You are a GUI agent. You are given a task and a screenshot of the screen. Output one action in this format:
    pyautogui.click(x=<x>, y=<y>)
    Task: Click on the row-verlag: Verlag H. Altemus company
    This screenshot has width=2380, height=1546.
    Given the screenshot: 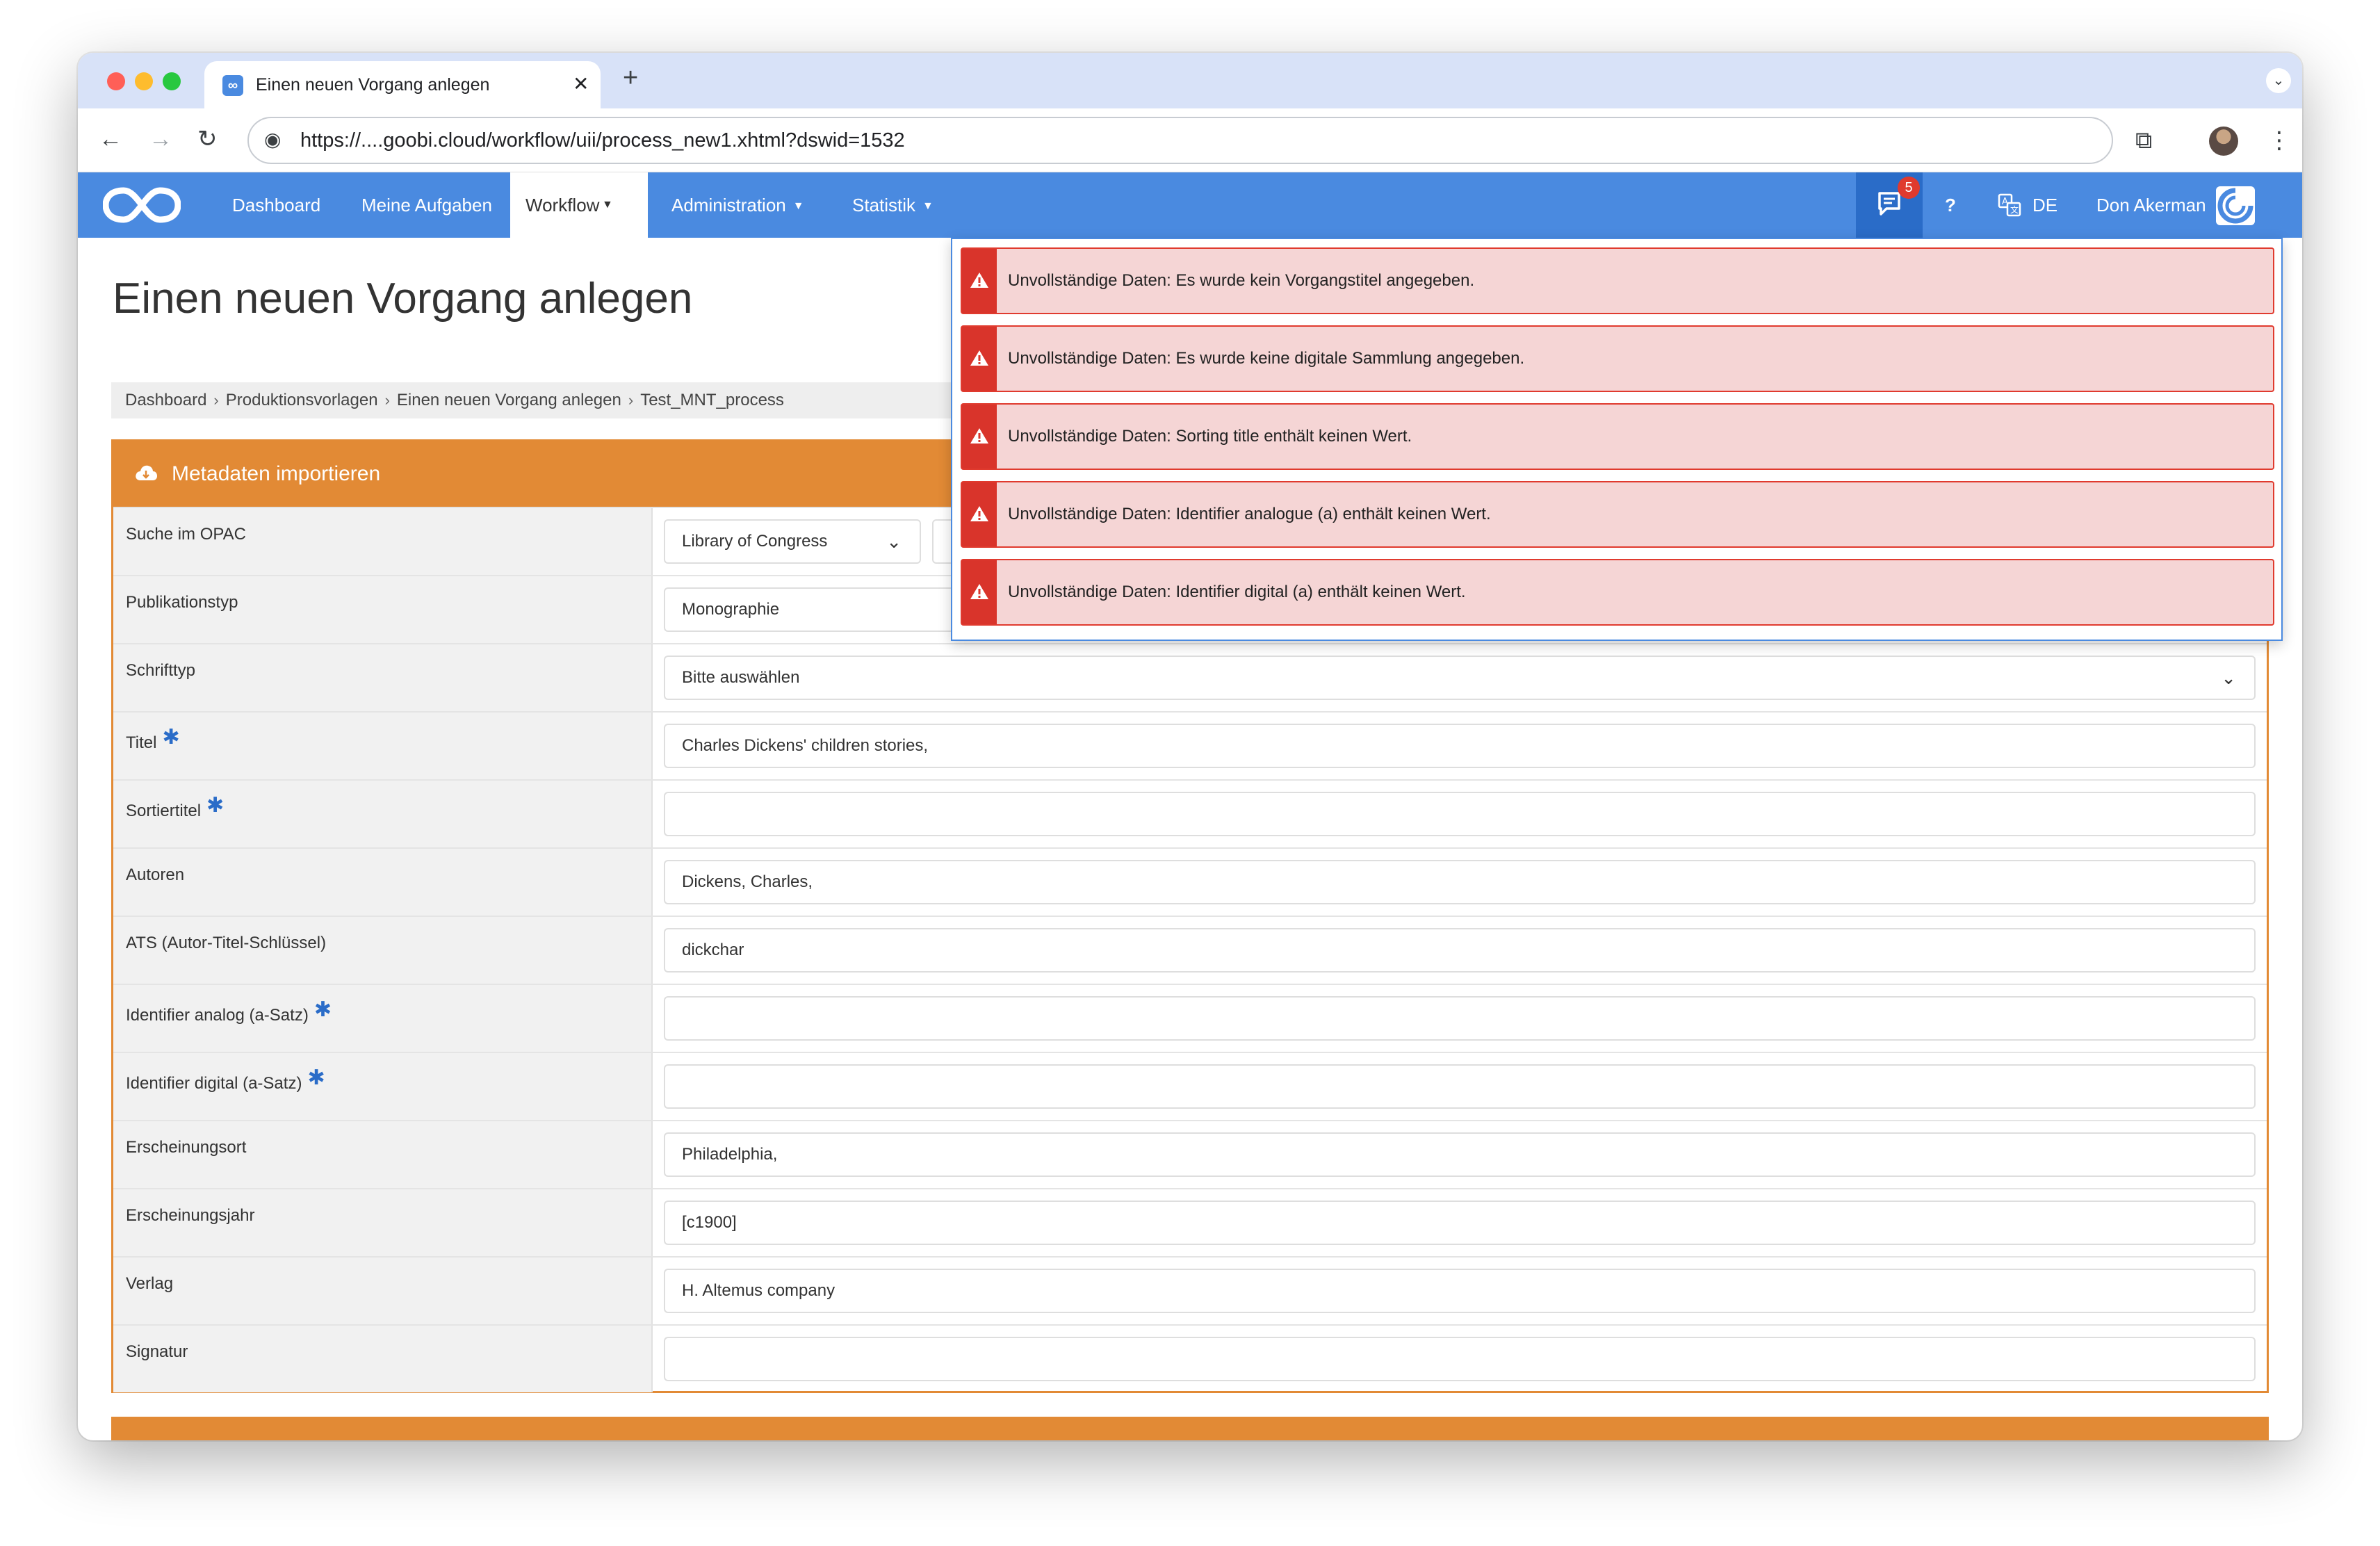 What is the action you would take?
    pyautogui.click(x=1190, y=1290)
    